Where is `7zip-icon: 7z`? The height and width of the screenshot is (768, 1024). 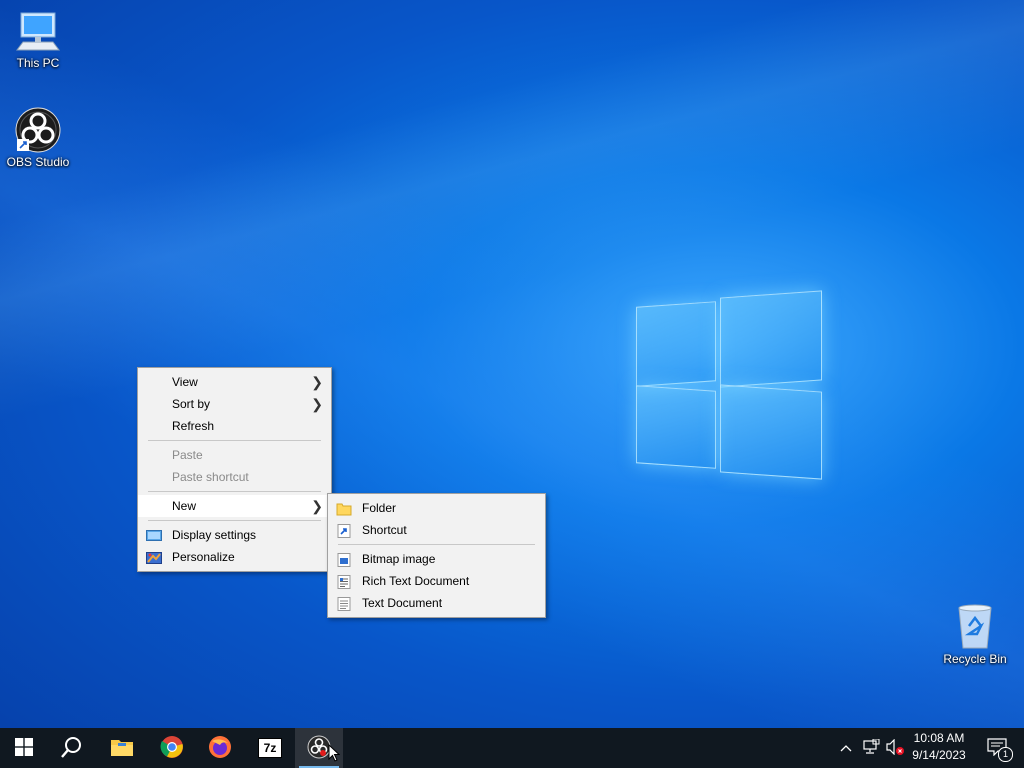 7zip-icon: 7z is located at coordinates (270, 748).